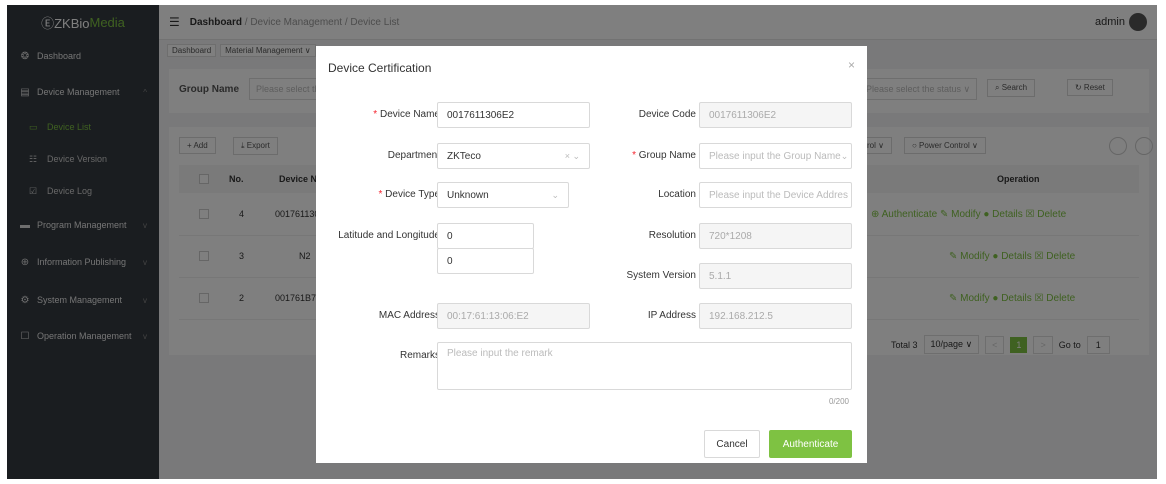 The height and width of the screenshot is (484, 1166). What do you see at coordinates (380, 68) in the screenshot?
I see `dialog-title: Device Certification` at bounding box center [380, 68].